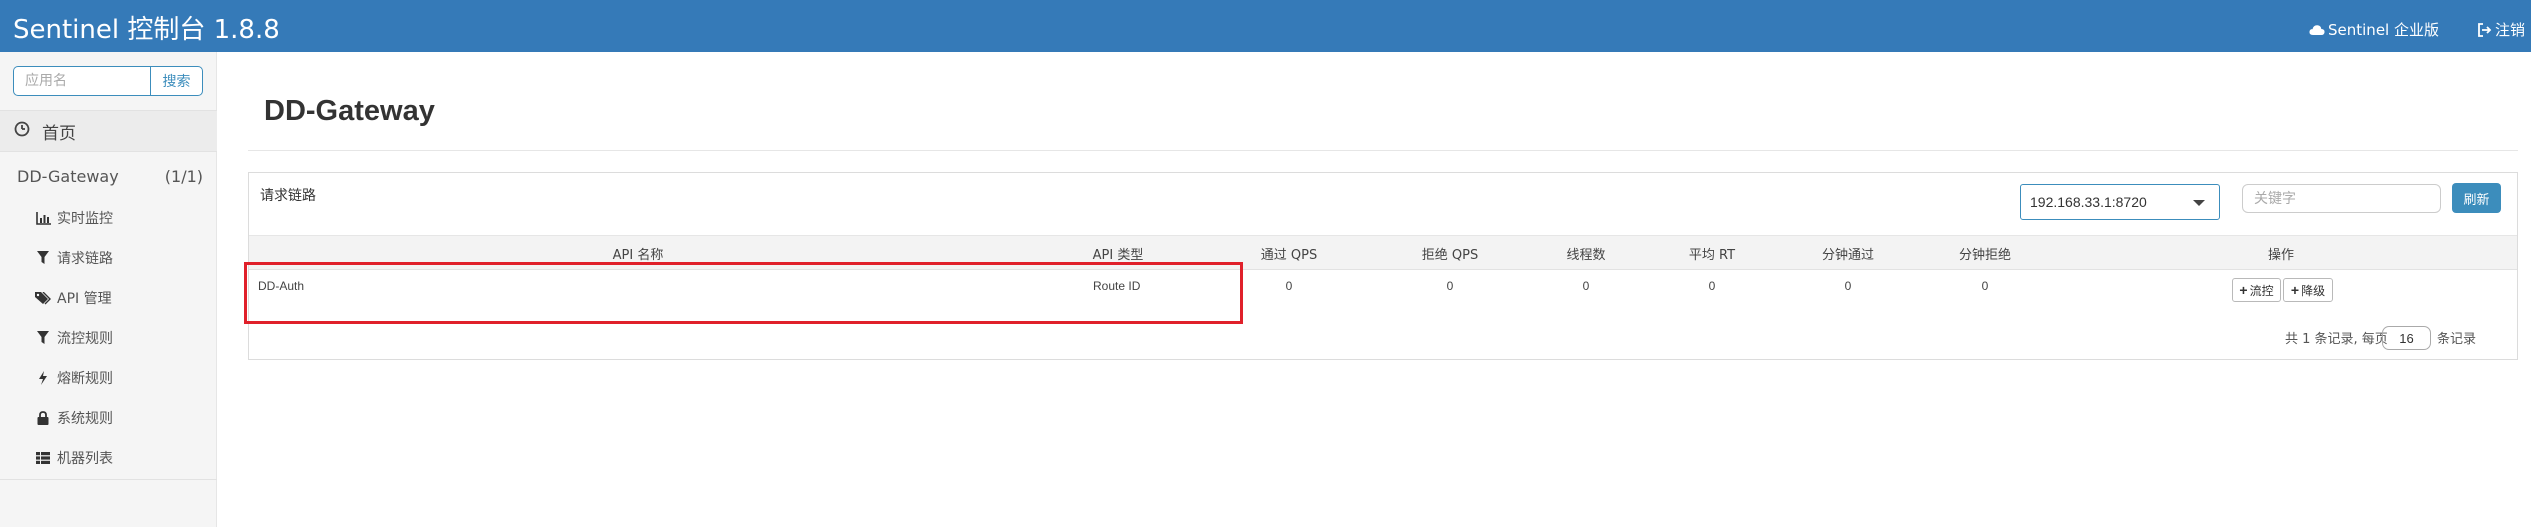 This screenshot has height=527, width=2531. What do you see at coordinates (43, 218) in the screenshot?
I see `bar-chart-icon` at bounding box center [43, 218].